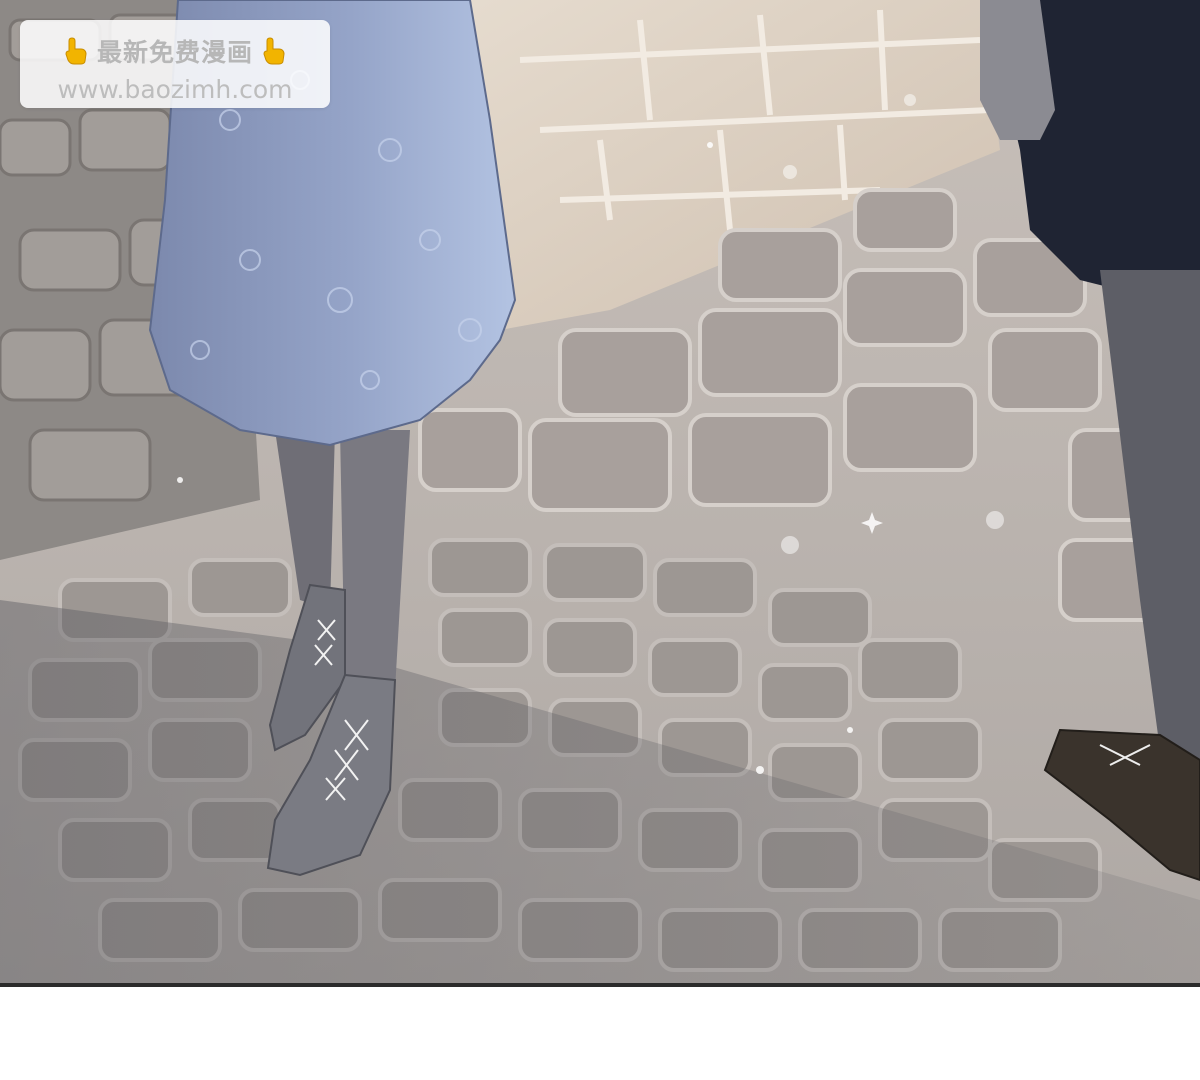 The image size is (1200, 1080). I want to click on watermark-title: 最新免费漫画, so click(174, 52).